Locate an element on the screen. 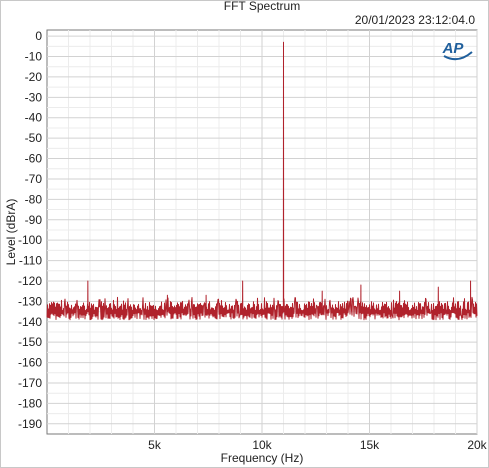 The height and width of the screenshot is (468, 489). x-tick-label: 15k is located at coordinates (370, 445).